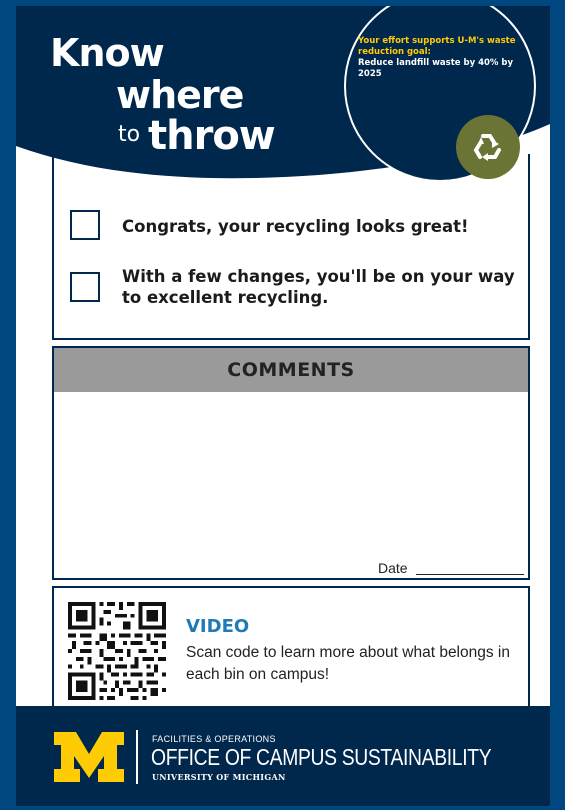  Describe the element at coordinates (85, 287) in the screenshot. I see `checkbox-few-changes` at that location.